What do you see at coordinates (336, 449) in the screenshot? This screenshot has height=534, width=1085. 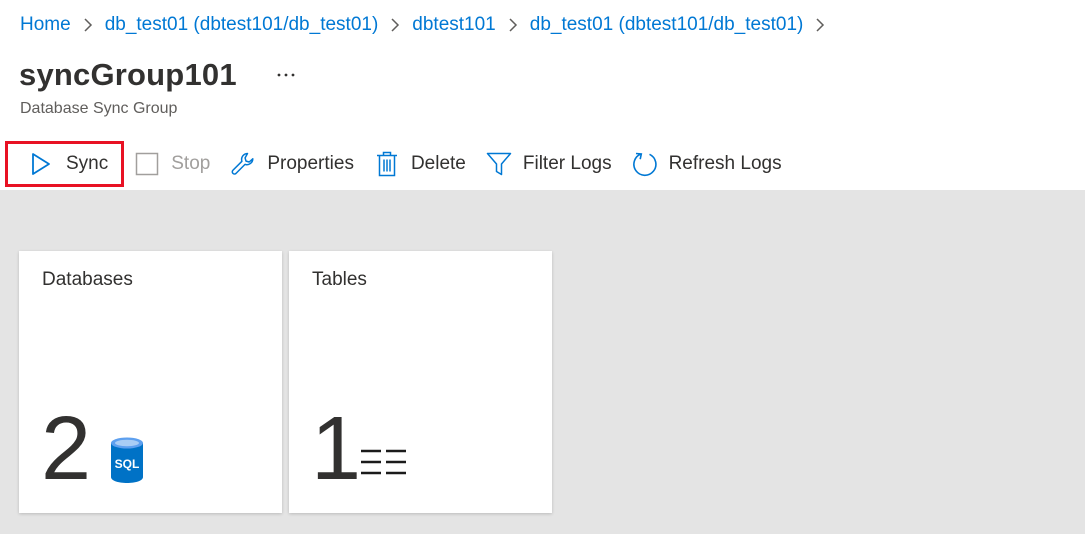 I see `tables-count: 1` at bounding box center [336, 449].